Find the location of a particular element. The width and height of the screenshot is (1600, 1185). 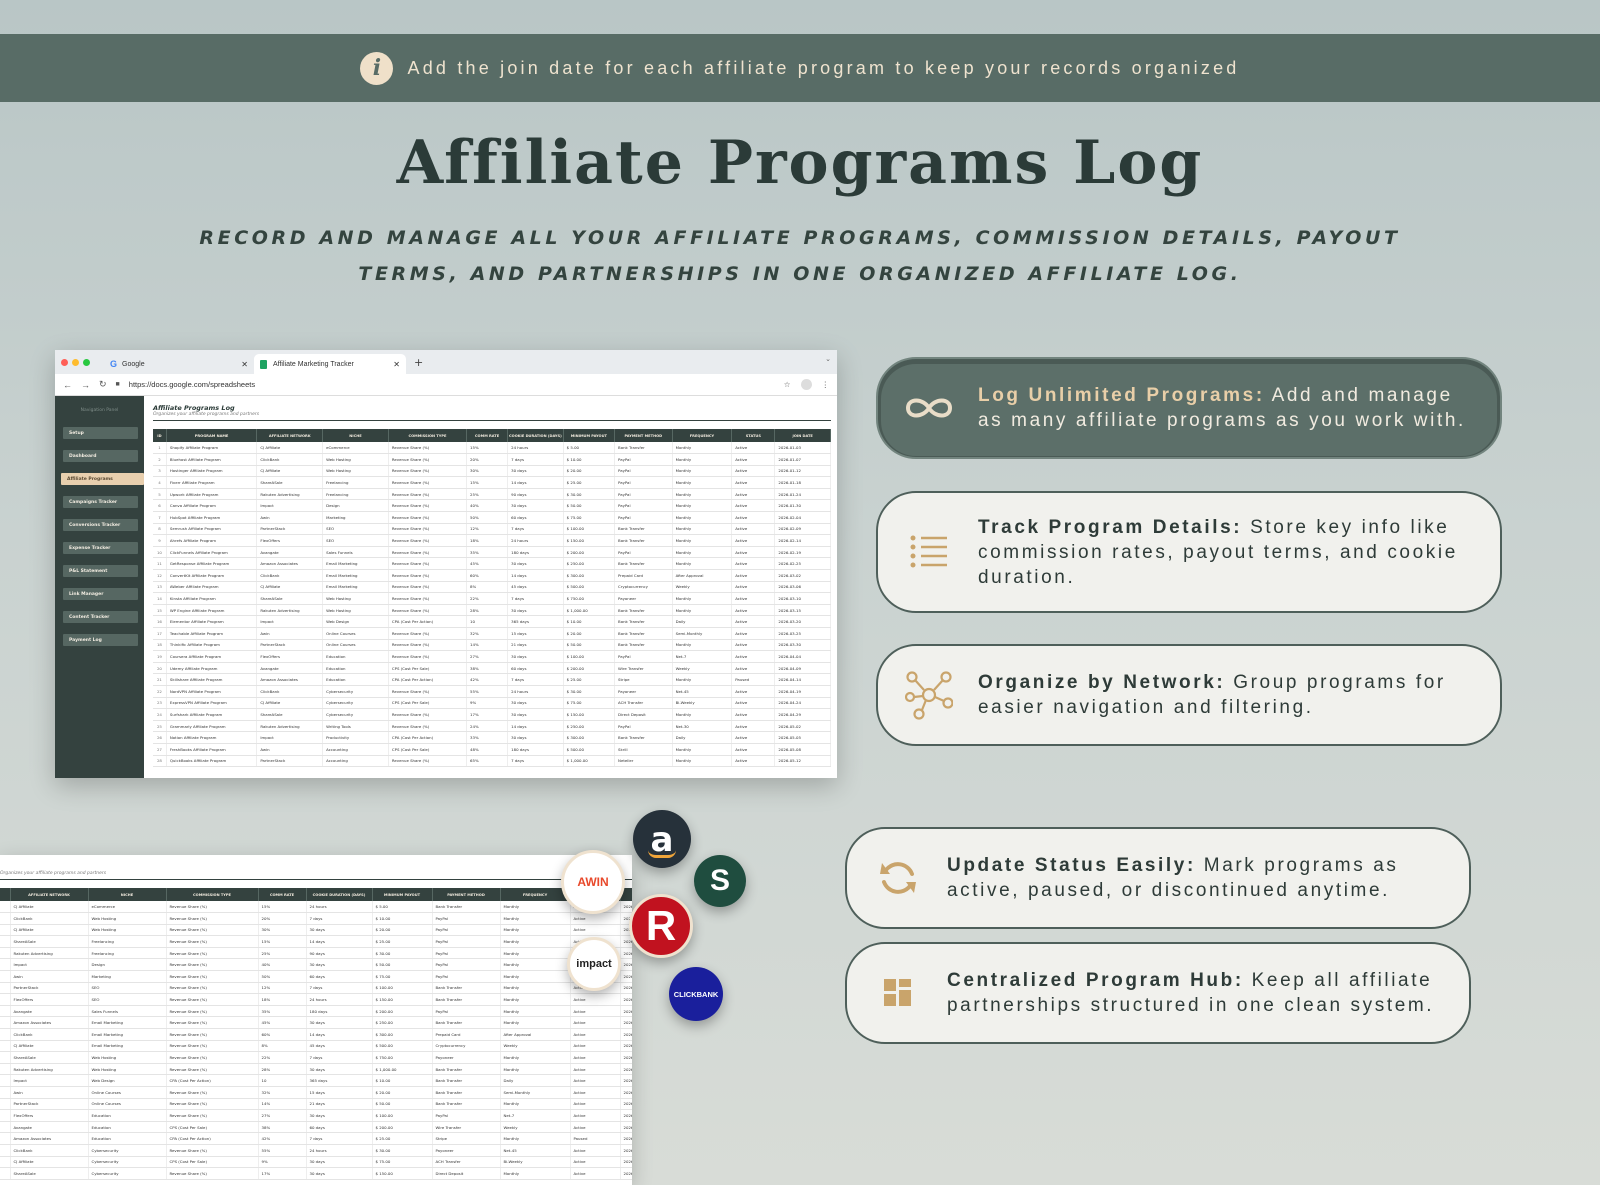

table-cell: 55% is located at coordinates (282, 1150).